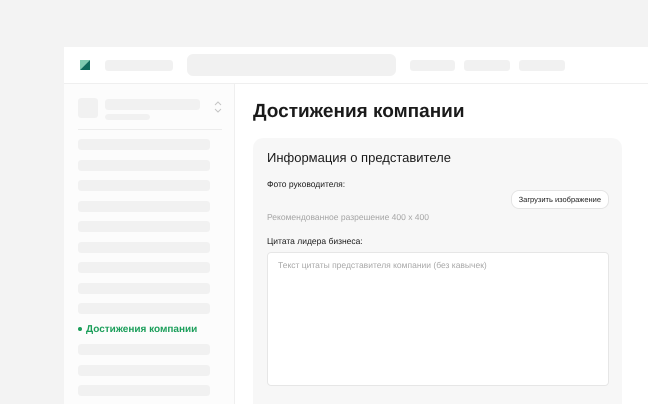 This screenshot has height=404, width=648. What do you see at coordinates (359, 112) in the screenshot?
I see `page-title: Достижения компании` at bounding box center [359, 112].